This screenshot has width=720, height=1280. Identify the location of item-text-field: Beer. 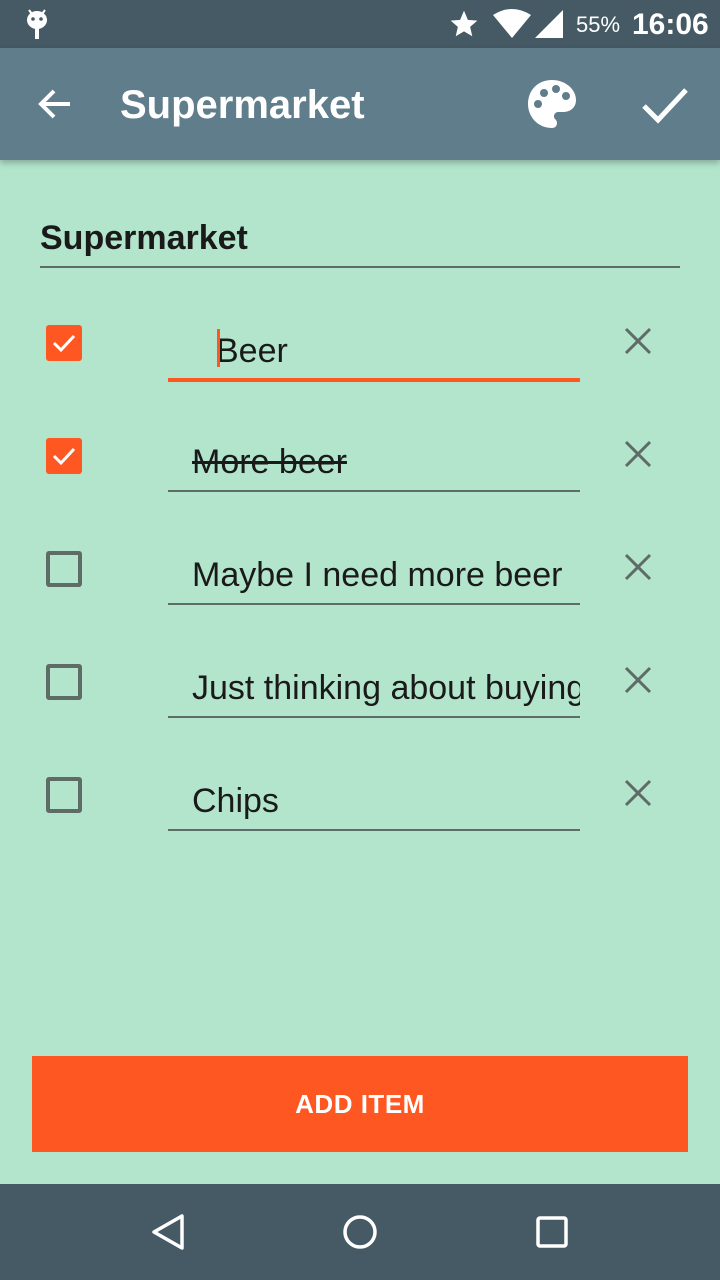
(374, 353).